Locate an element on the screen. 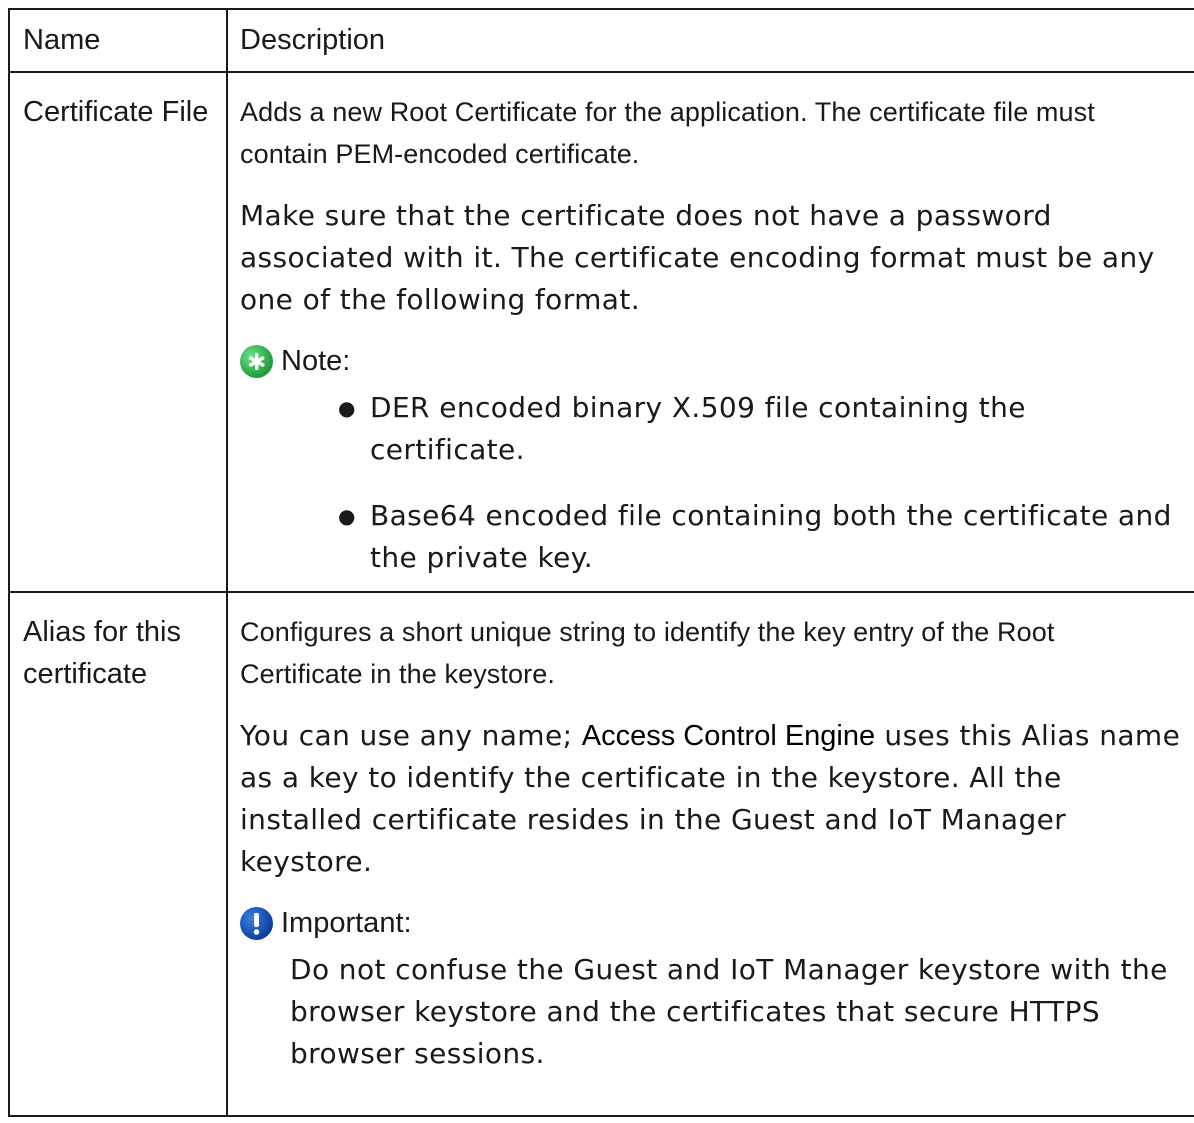 Image resolution: width=1194 pixels, height=1123 pixels. header-description: Description is located at coordinates (710, 40).